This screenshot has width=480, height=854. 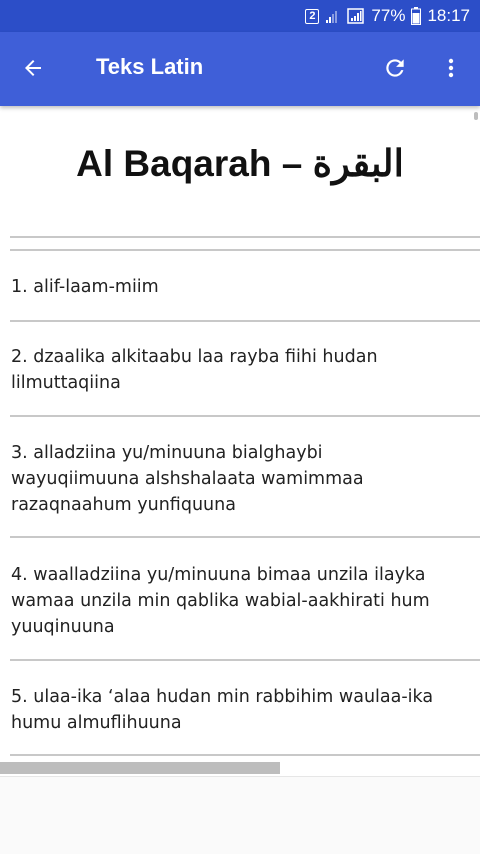 What do you see at coordinates (240, 69) in the screenshot?
I see `app-bar: Teks Latin` at bounding box center [240, 69].